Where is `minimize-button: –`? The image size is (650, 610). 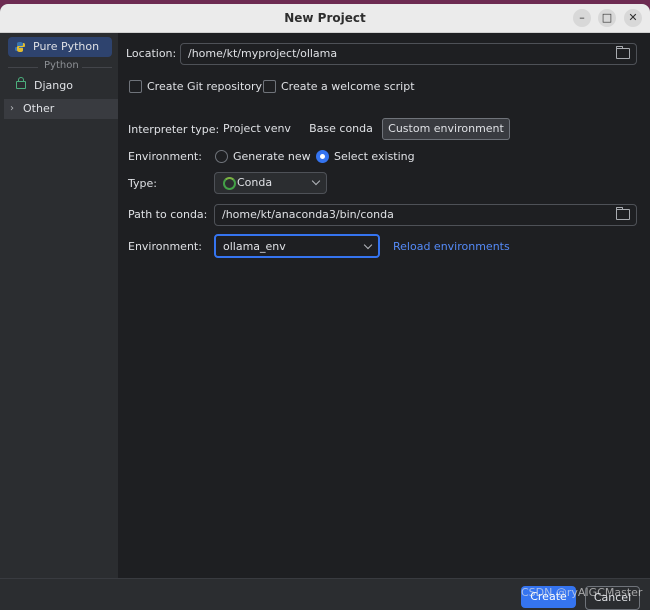
minimize-button: – is located at coordinates (582, 18).